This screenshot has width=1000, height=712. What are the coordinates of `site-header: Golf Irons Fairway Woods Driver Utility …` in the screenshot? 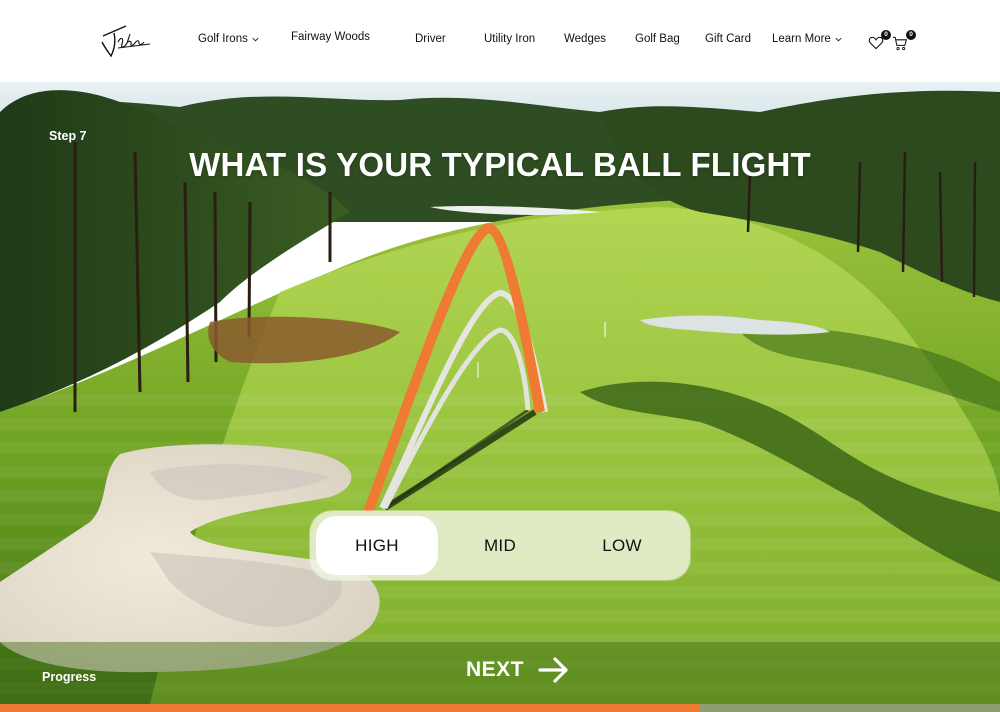 It's located at (500, 41).